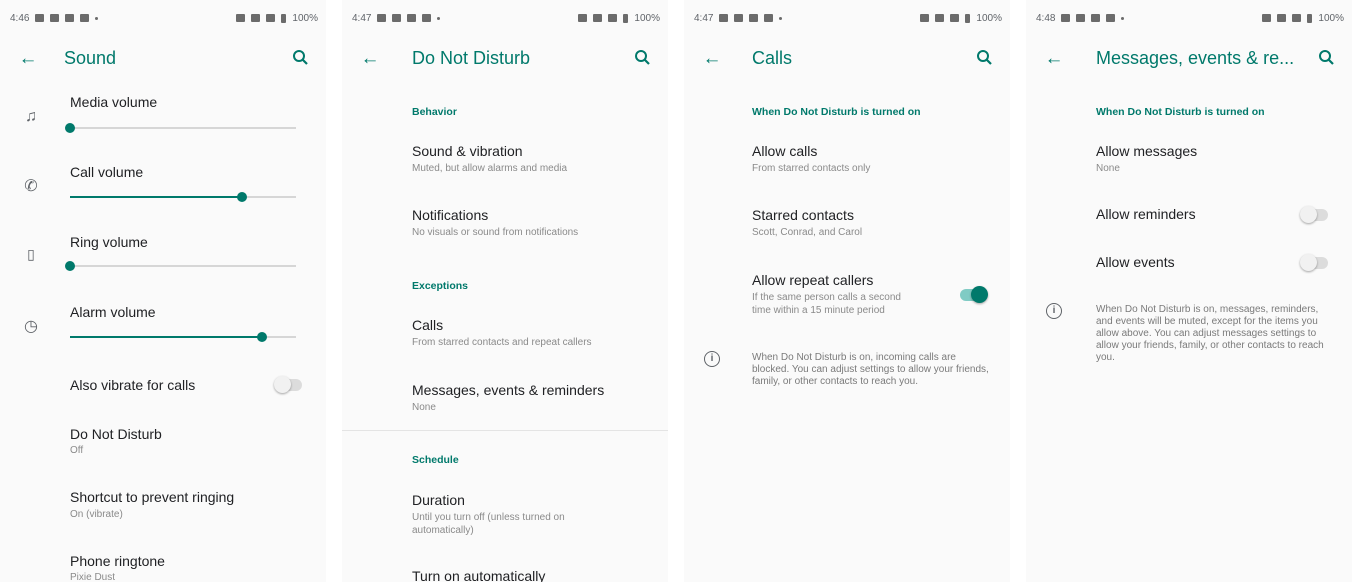  I want to click on repeat-callers-summary-line2: time within a 15 minute period, so click(818, 310).